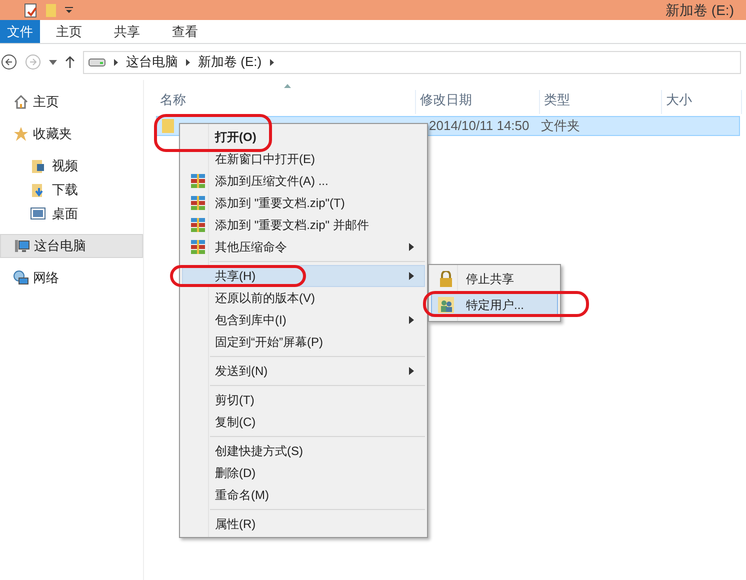  Describe the element at coordinates (303, 298) in the screenshot. I see `menu-item: 还原以前的版本(V)` at that location.